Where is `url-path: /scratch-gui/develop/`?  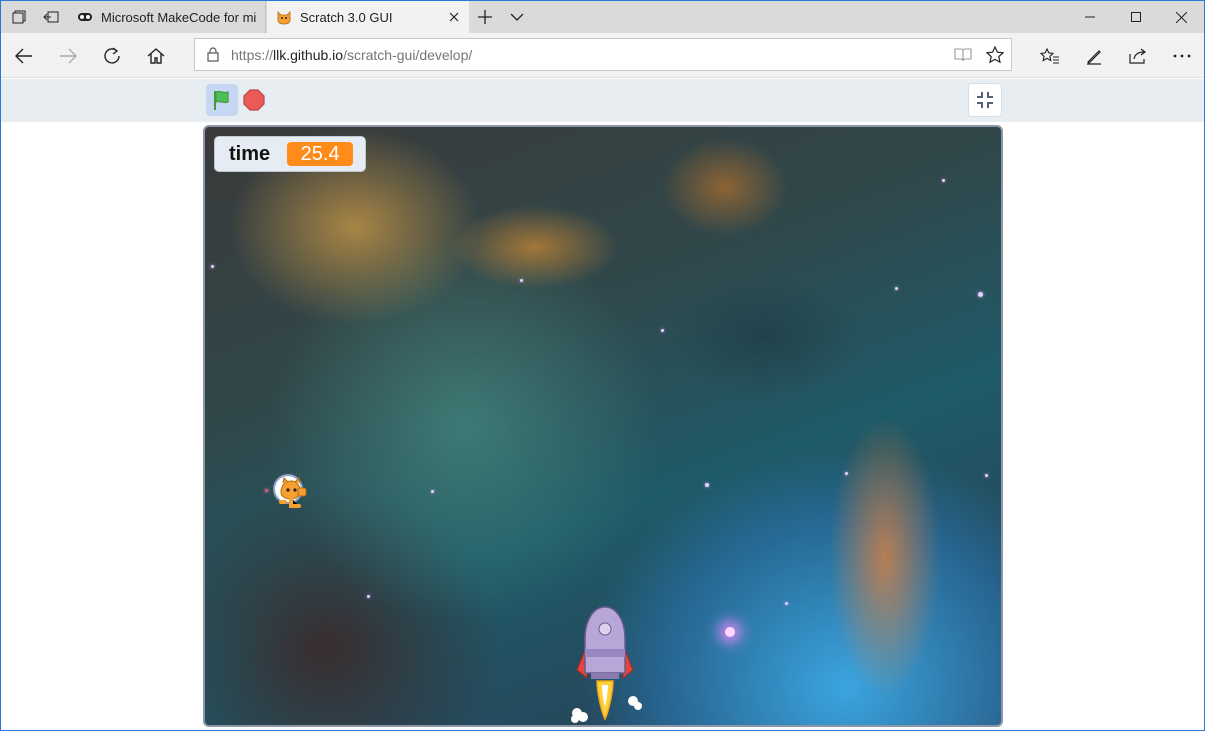 url-path: /scratch-gui/develop/ is located at coordinates (408, 54).